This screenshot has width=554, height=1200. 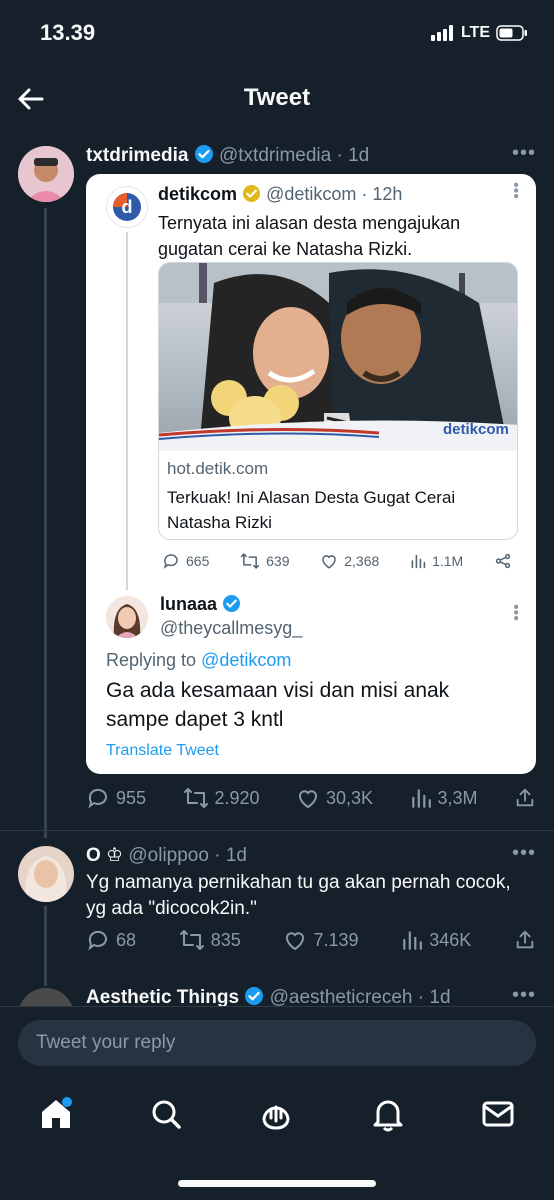 I want to click on timestamp: · 12h, so click(x=382, y=194).